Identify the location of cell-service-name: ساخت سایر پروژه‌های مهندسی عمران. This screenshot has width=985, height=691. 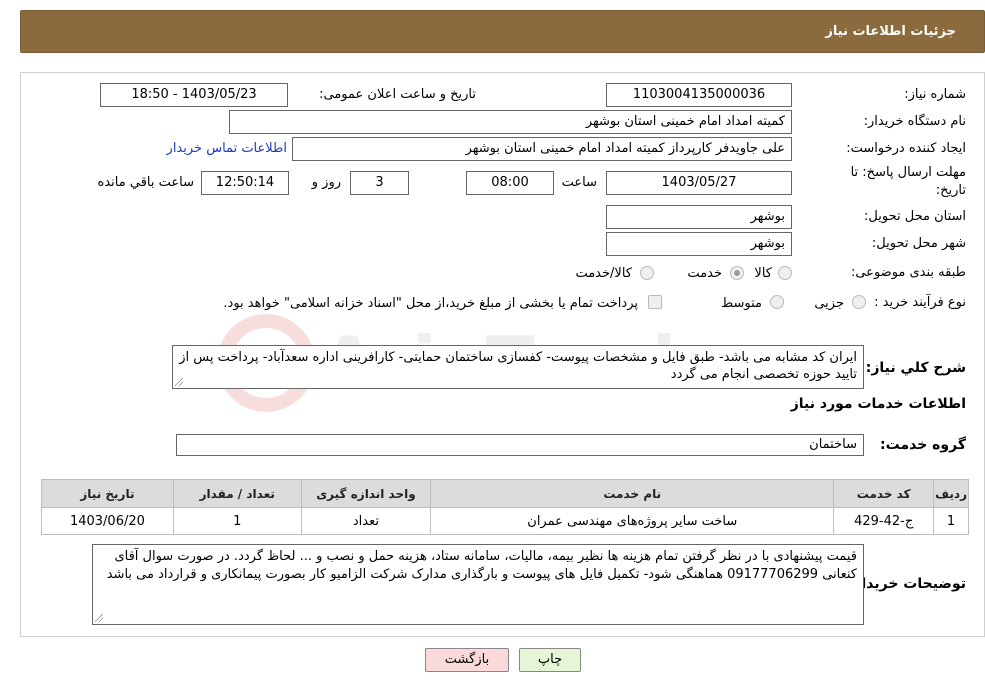
(632, 521).